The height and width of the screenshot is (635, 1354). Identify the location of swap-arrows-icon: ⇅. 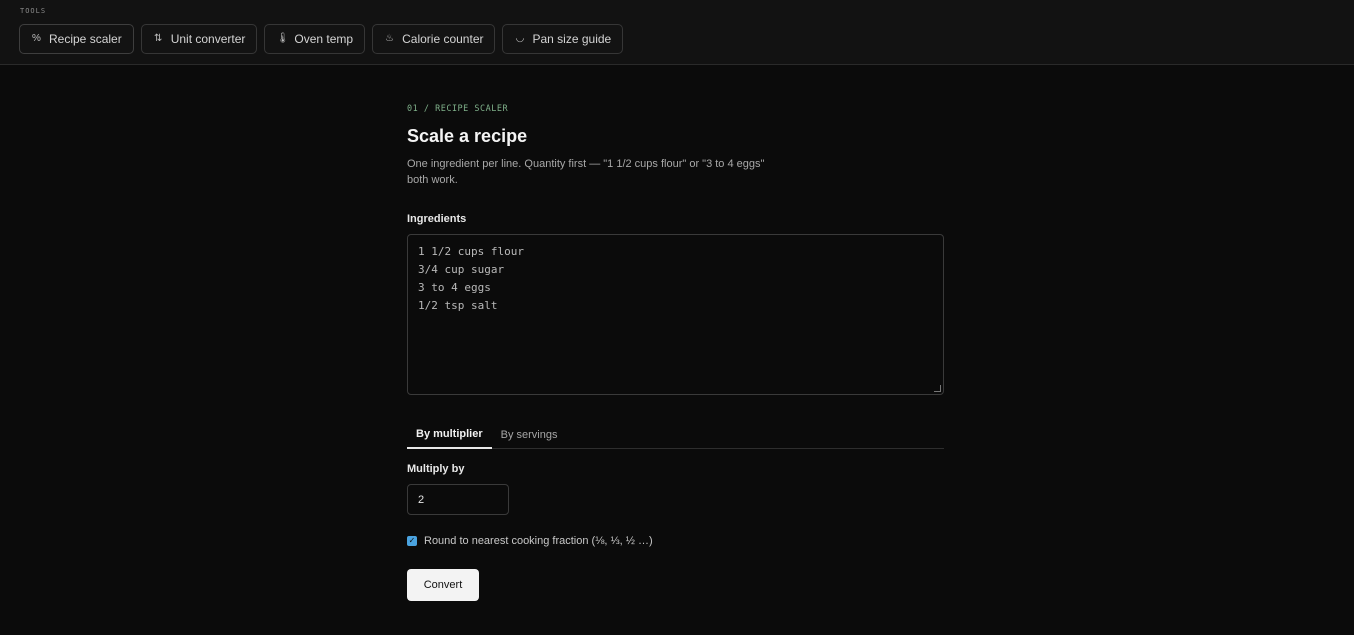
(158, 38).